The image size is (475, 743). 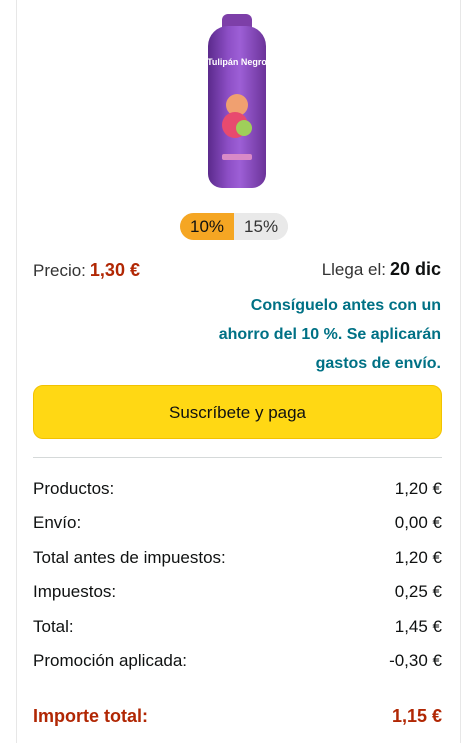 I want to click on grand-total-value: 1,15 €, so click(x=416, y=716).